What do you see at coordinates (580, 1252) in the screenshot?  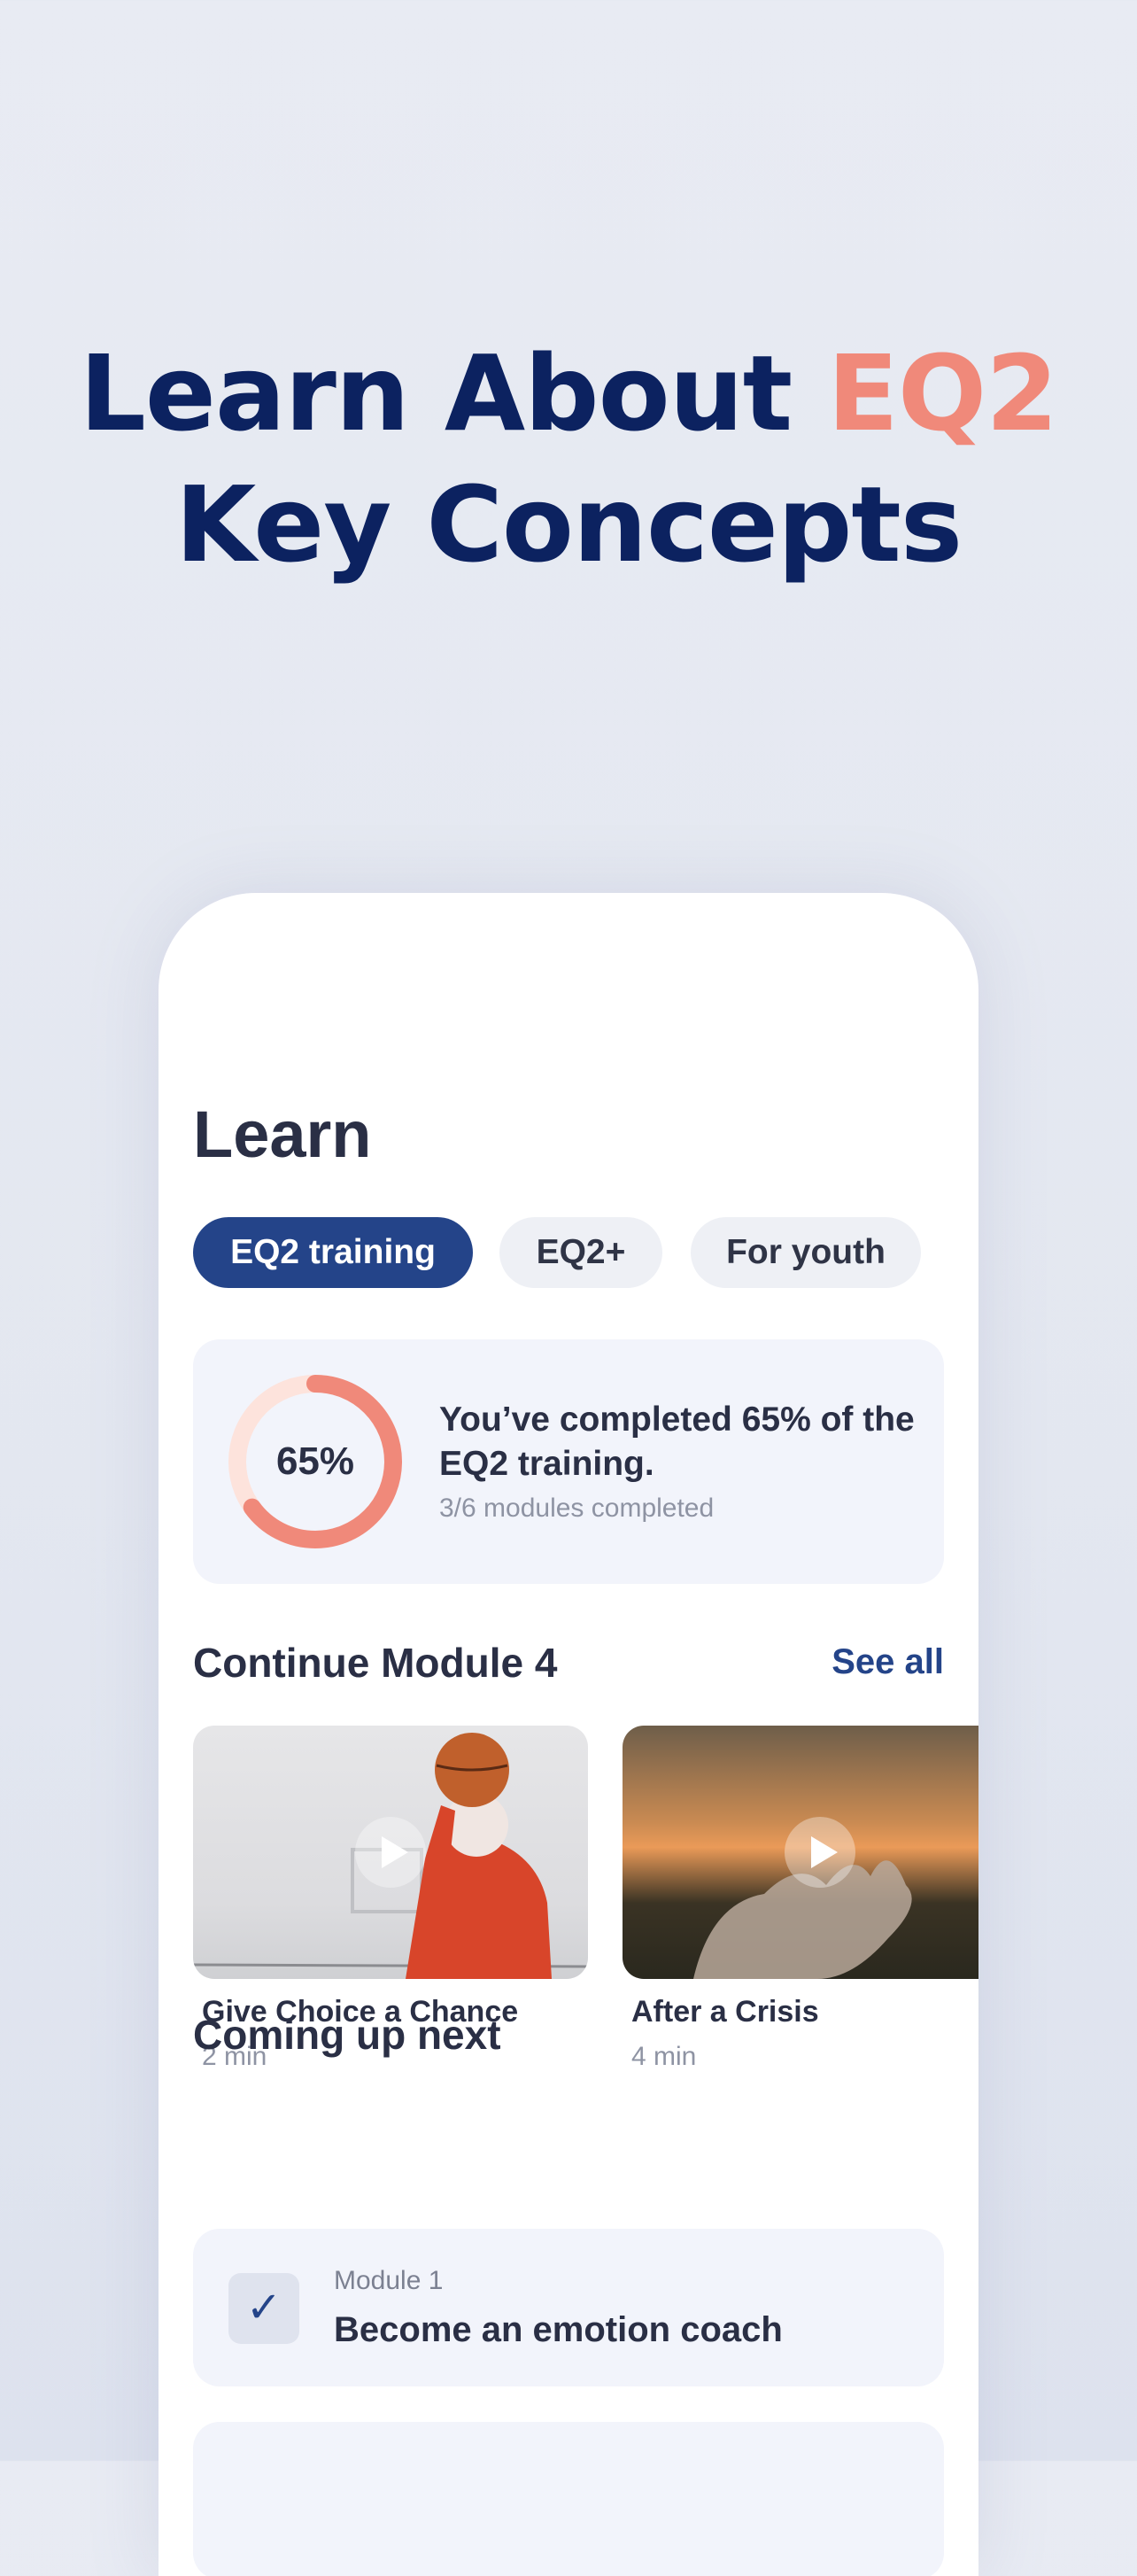 I see `tab-eq2-plus: EQ2+` at bounding box center [580, 1252].